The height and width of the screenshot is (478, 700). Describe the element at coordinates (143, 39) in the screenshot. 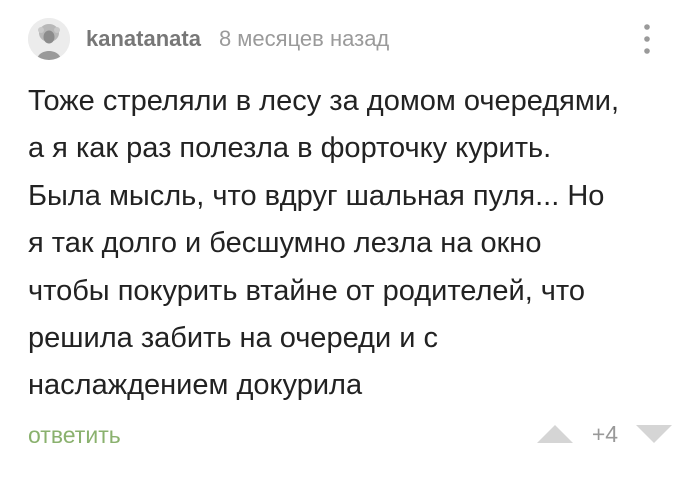

I see `username: kanatanata` at that location.